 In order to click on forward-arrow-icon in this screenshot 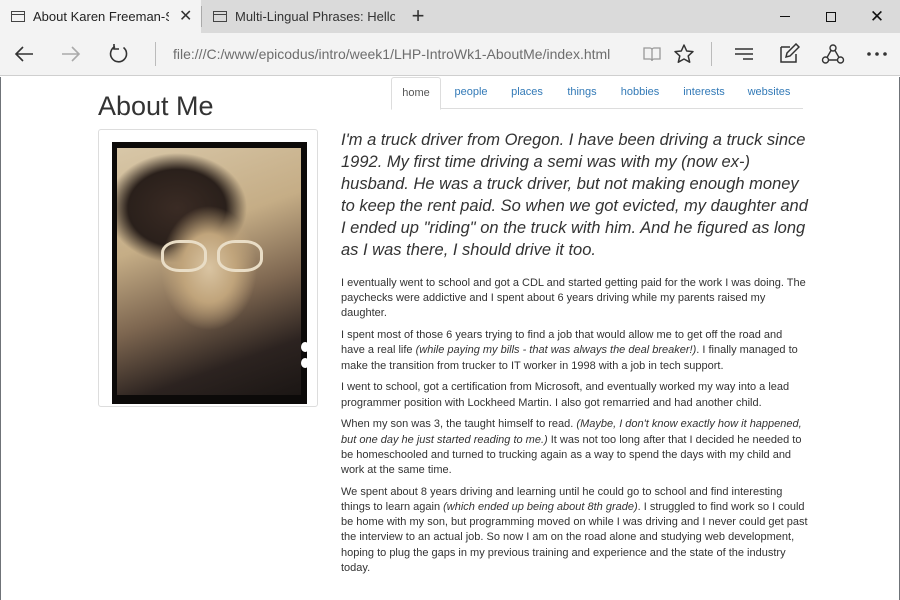, I will do `click(71, 54)`.